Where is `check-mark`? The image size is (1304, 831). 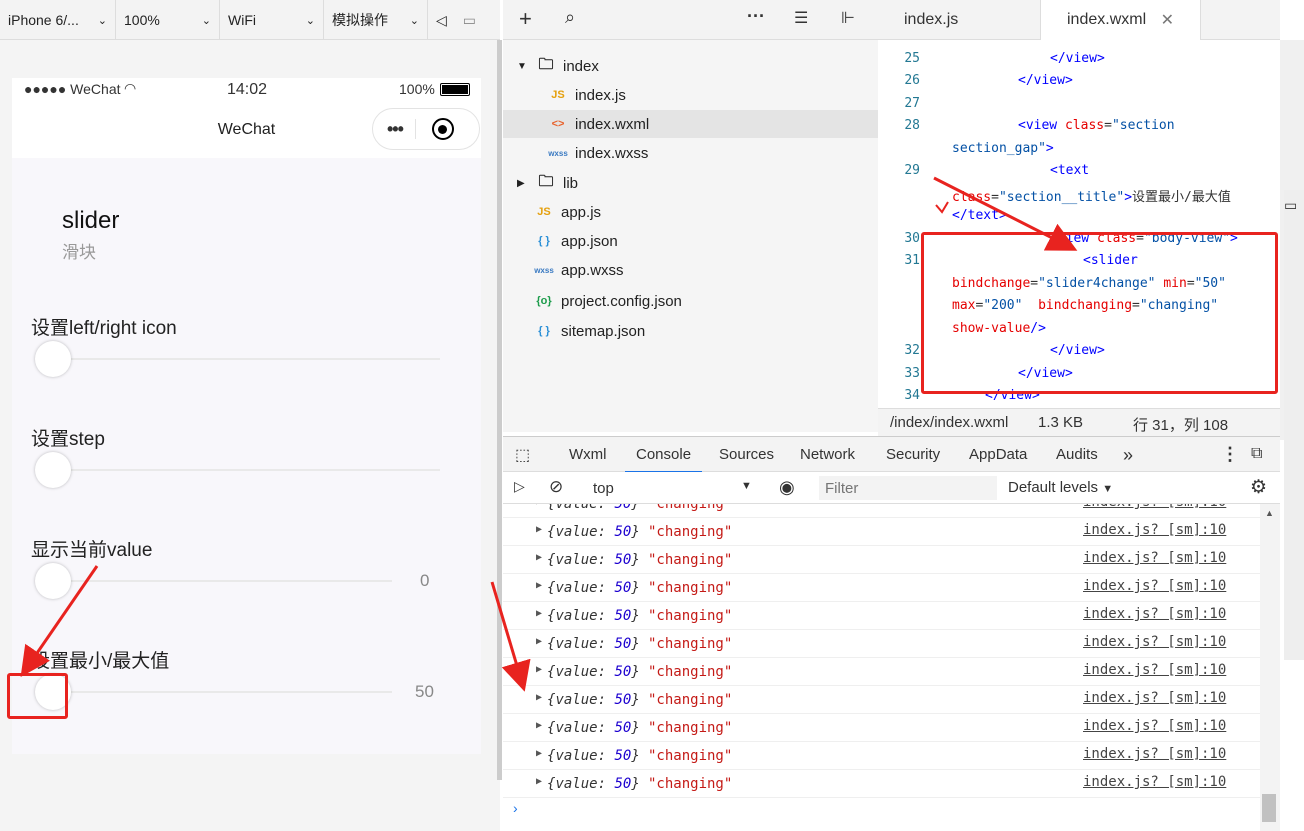
check-mark is located at coordinates (942, 207).